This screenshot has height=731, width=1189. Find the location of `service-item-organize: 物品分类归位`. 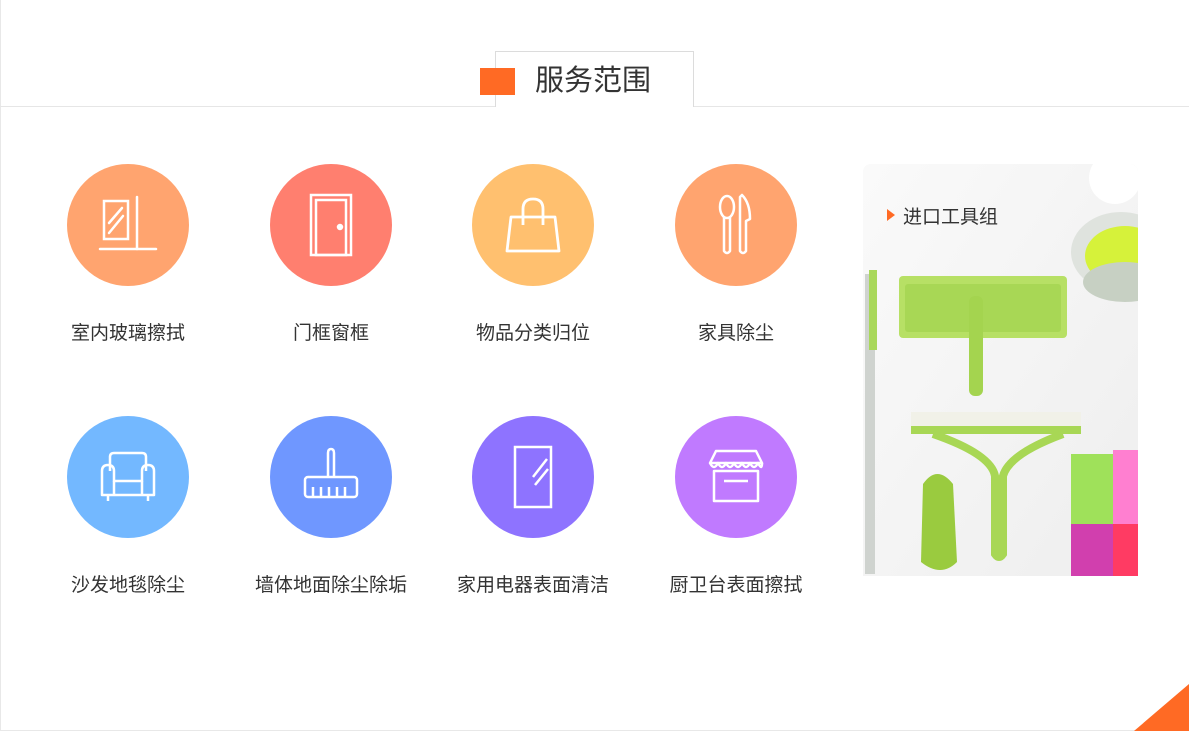

service-item-organize: 物品分类归位 is located at coordinates (533, 254).